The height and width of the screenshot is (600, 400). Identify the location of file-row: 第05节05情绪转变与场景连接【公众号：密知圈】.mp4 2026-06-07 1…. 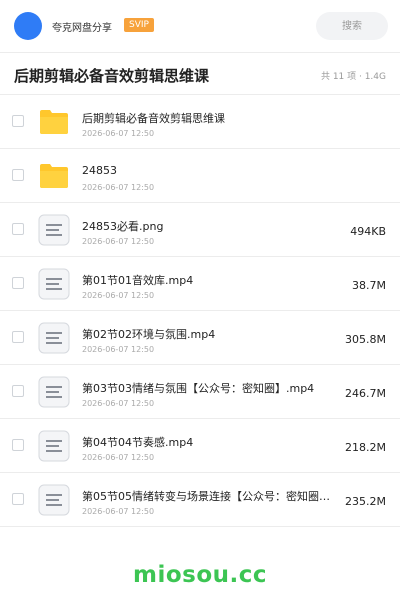
(200, 500).